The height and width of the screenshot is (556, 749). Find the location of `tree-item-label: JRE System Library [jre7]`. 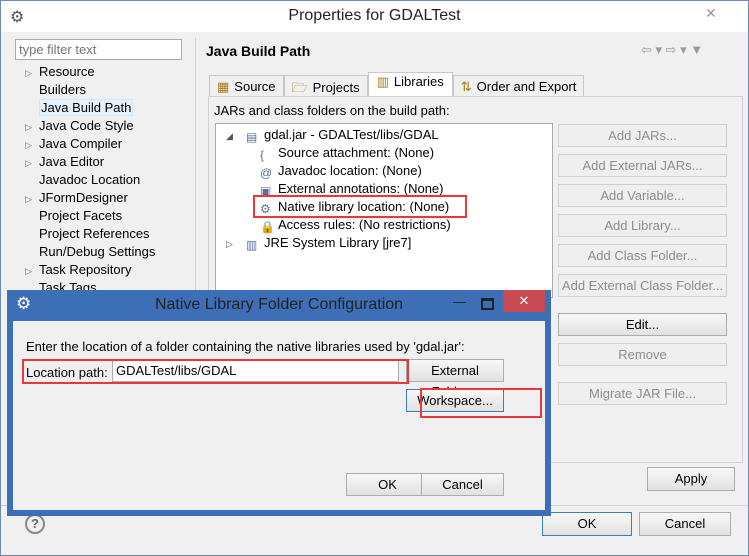

tree-item-label: JRE System Library [jre7] is located at coordinates (338, 242).